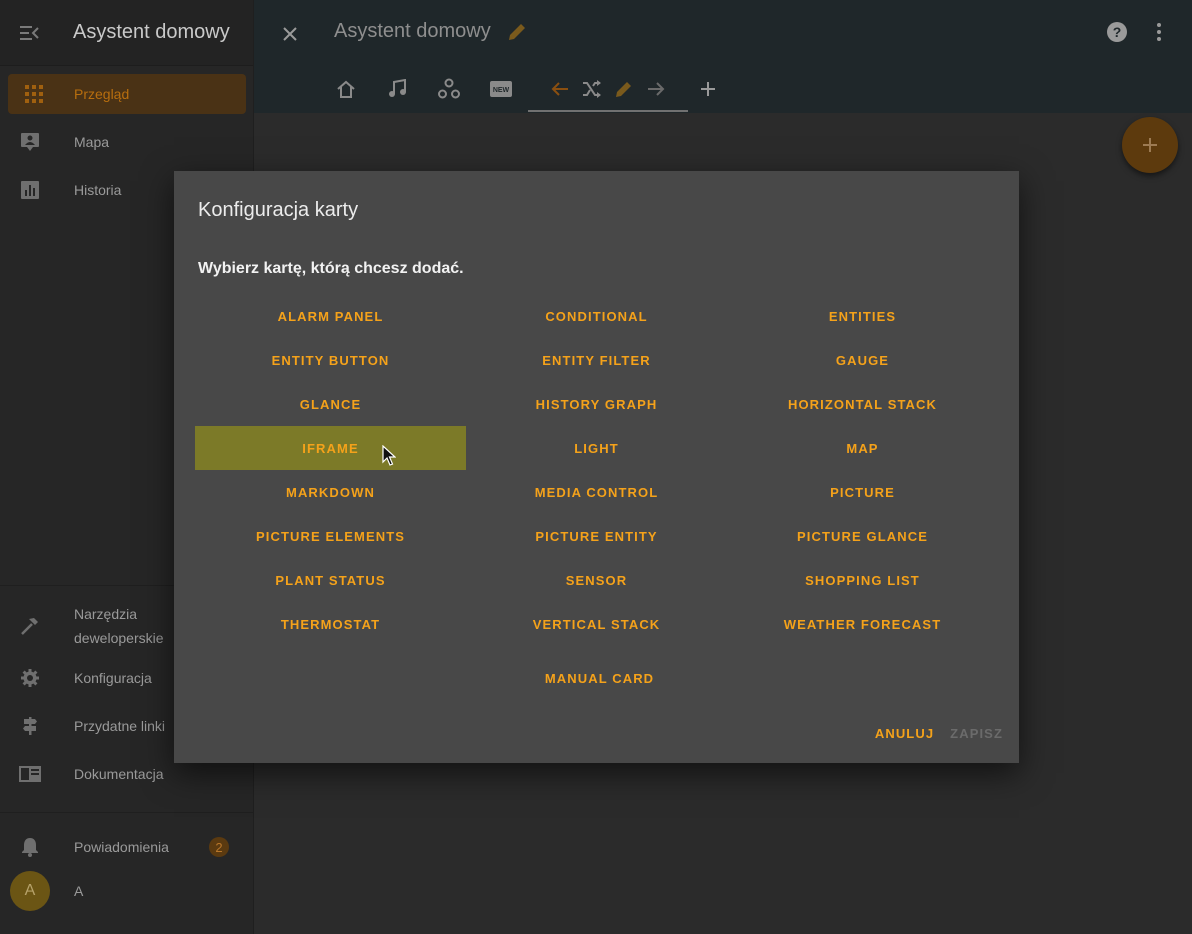 The width and height of the screenshot is (1192, 934). What do you see at coordinates (219, 847) in the screenshot?
I see `notification-count-badge: 2` at bounding box center [219, 847].